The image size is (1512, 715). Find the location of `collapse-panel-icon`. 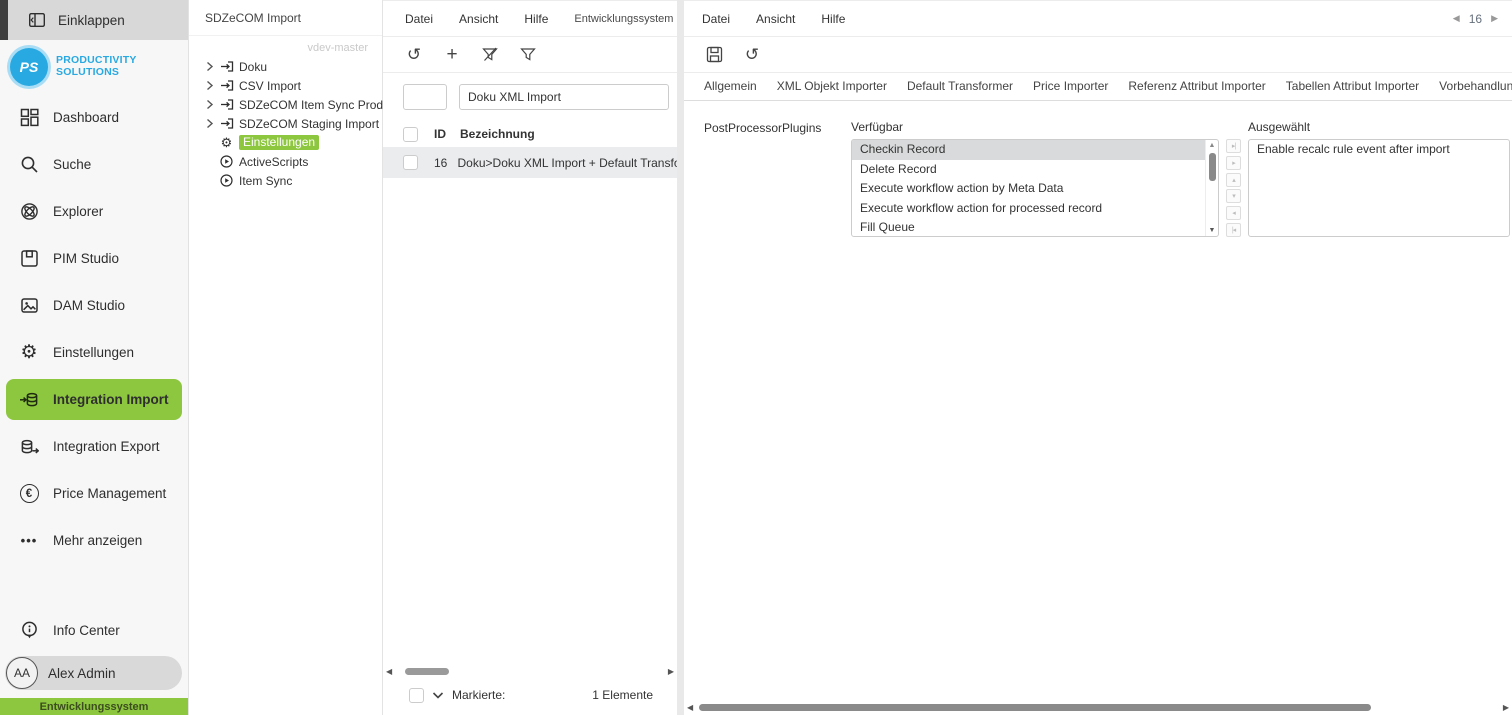

collapse-panel-icon is located at coordinates (37, 20).